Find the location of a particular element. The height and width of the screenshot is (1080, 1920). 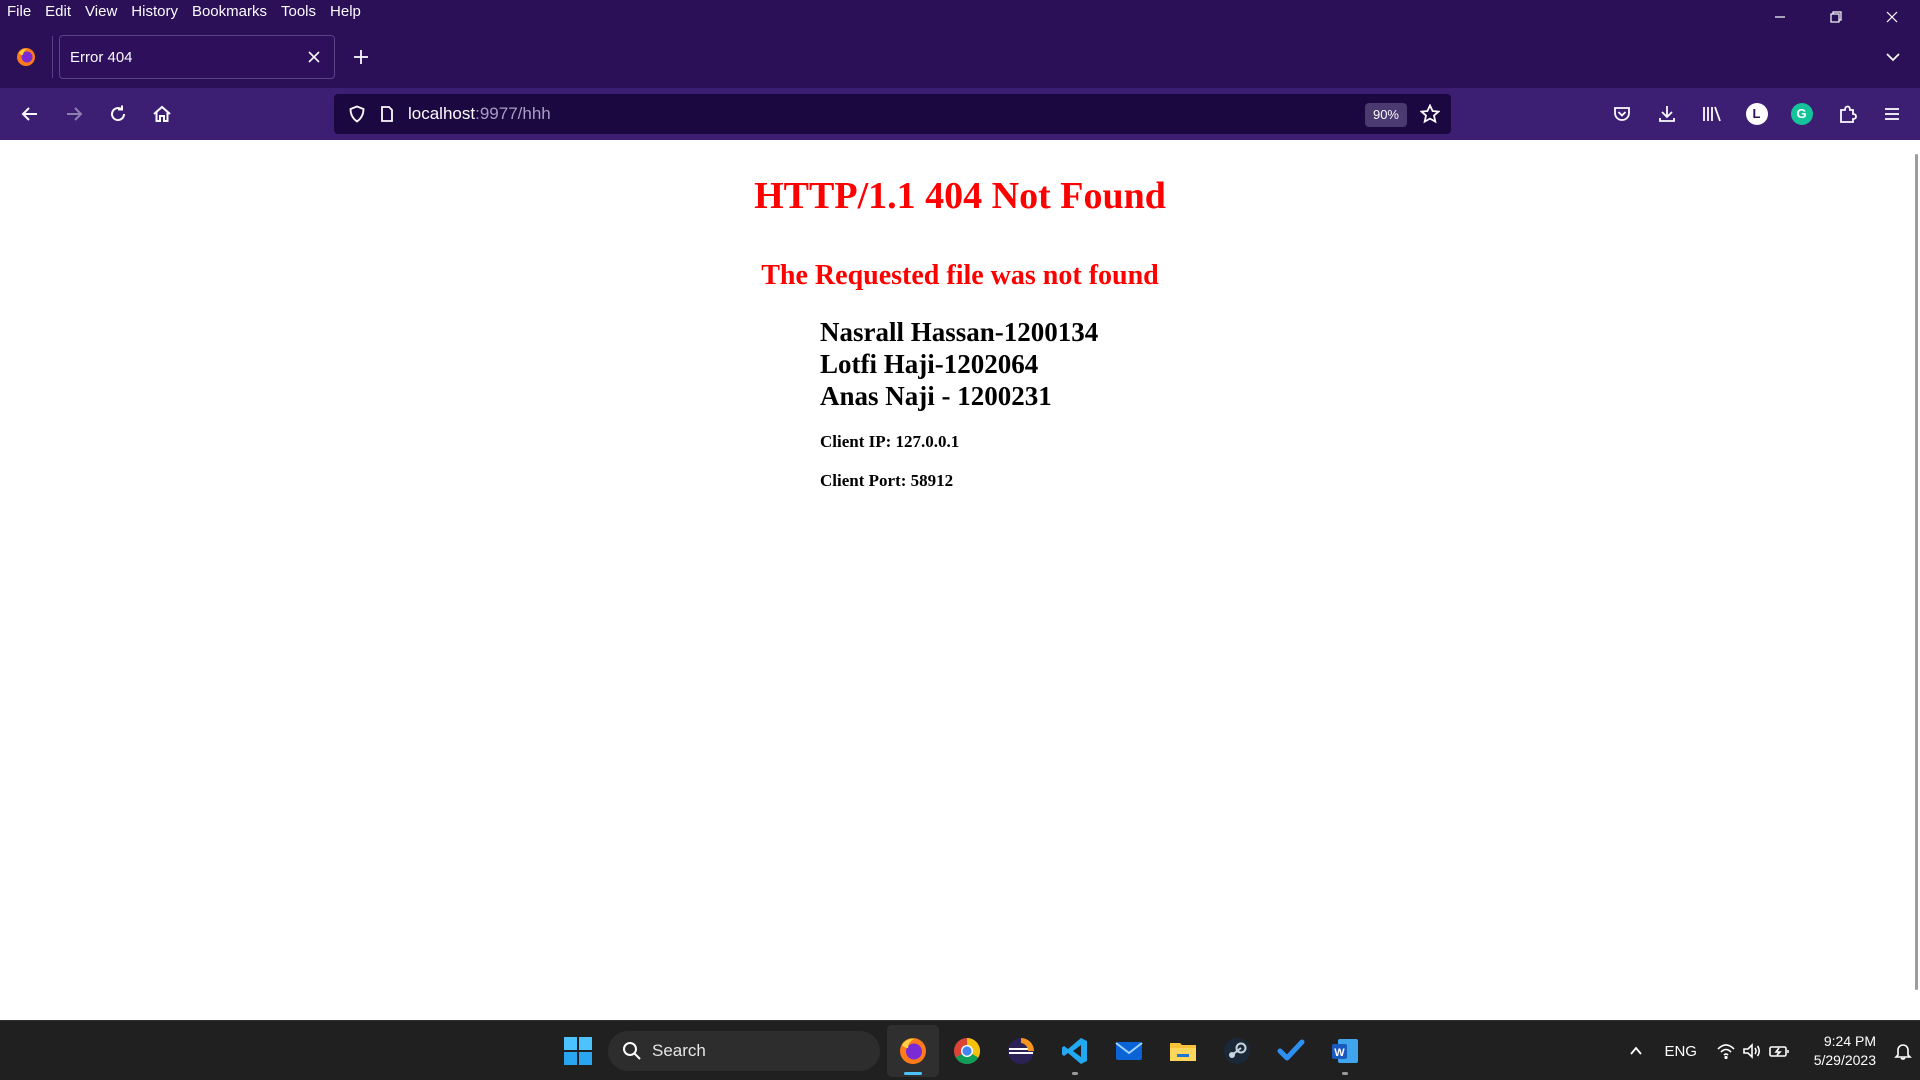

volume-icon is located at coordinates (1751, 1051).